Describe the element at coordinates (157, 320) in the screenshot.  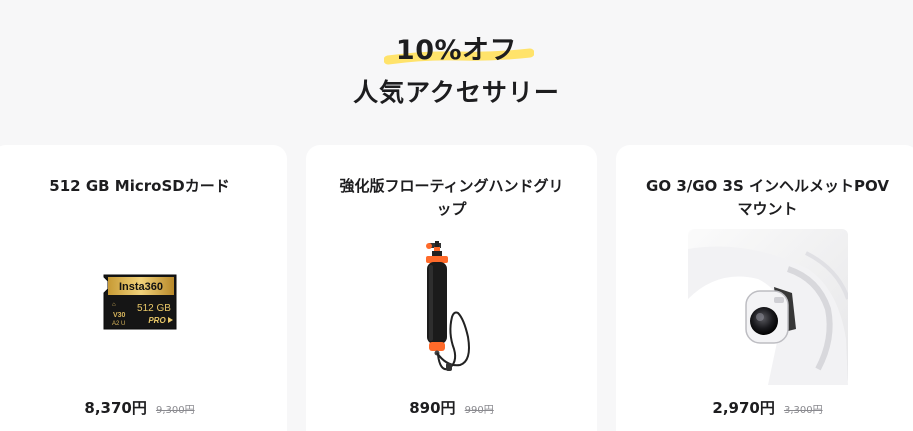
I see `card-tier-text: PRO` at that location.